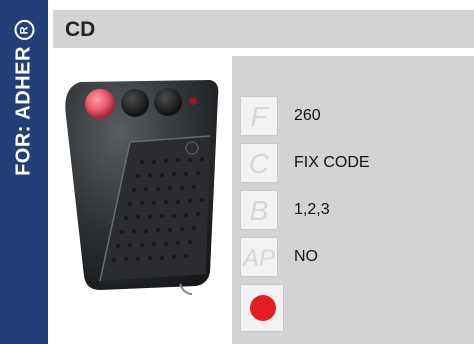 Image resolution: width=474 pixels, height=344 pixels. Describe the element at coordinates (24, 30) in the screenshot. I see `registered-mark-icon: R` at that location.